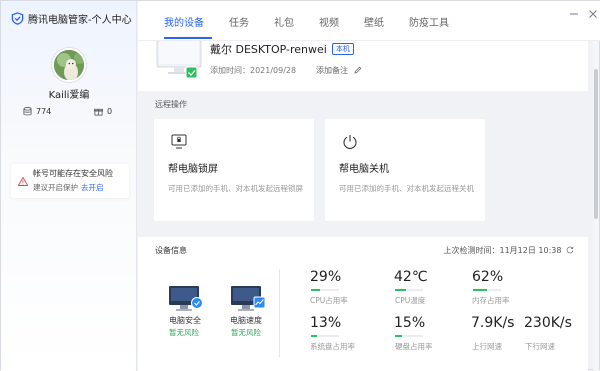 This screenshot has height=371, width=600. I want to click on shutdown-title: 帮电脑关机, so click(364, 169).